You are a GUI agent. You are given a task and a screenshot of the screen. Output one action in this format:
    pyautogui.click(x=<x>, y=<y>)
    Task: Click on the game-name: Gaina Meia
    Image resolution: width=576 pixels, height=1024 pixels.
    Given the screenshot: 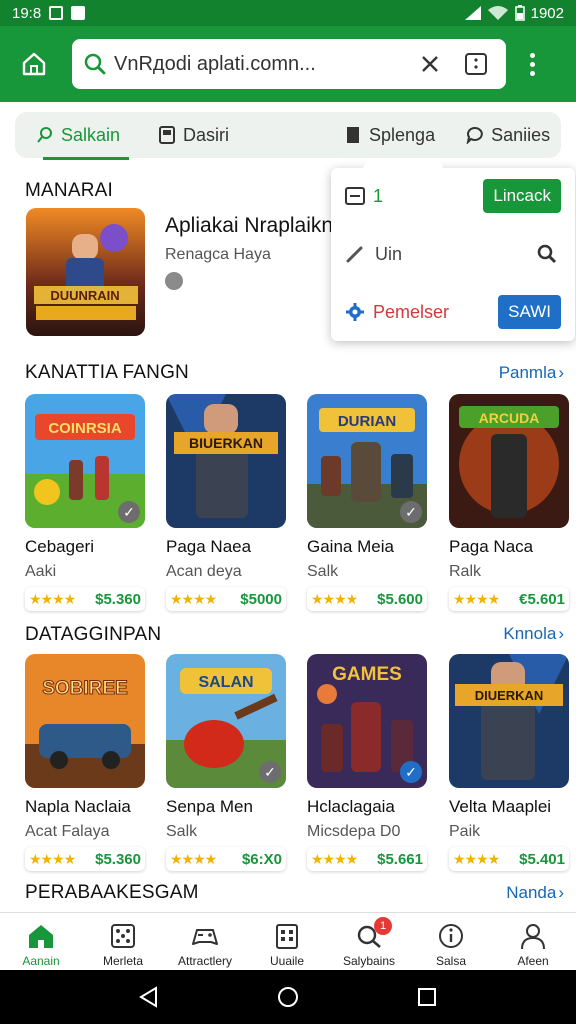 What is the action you would take?
    pyautogui.click(x=350, y=546)
    